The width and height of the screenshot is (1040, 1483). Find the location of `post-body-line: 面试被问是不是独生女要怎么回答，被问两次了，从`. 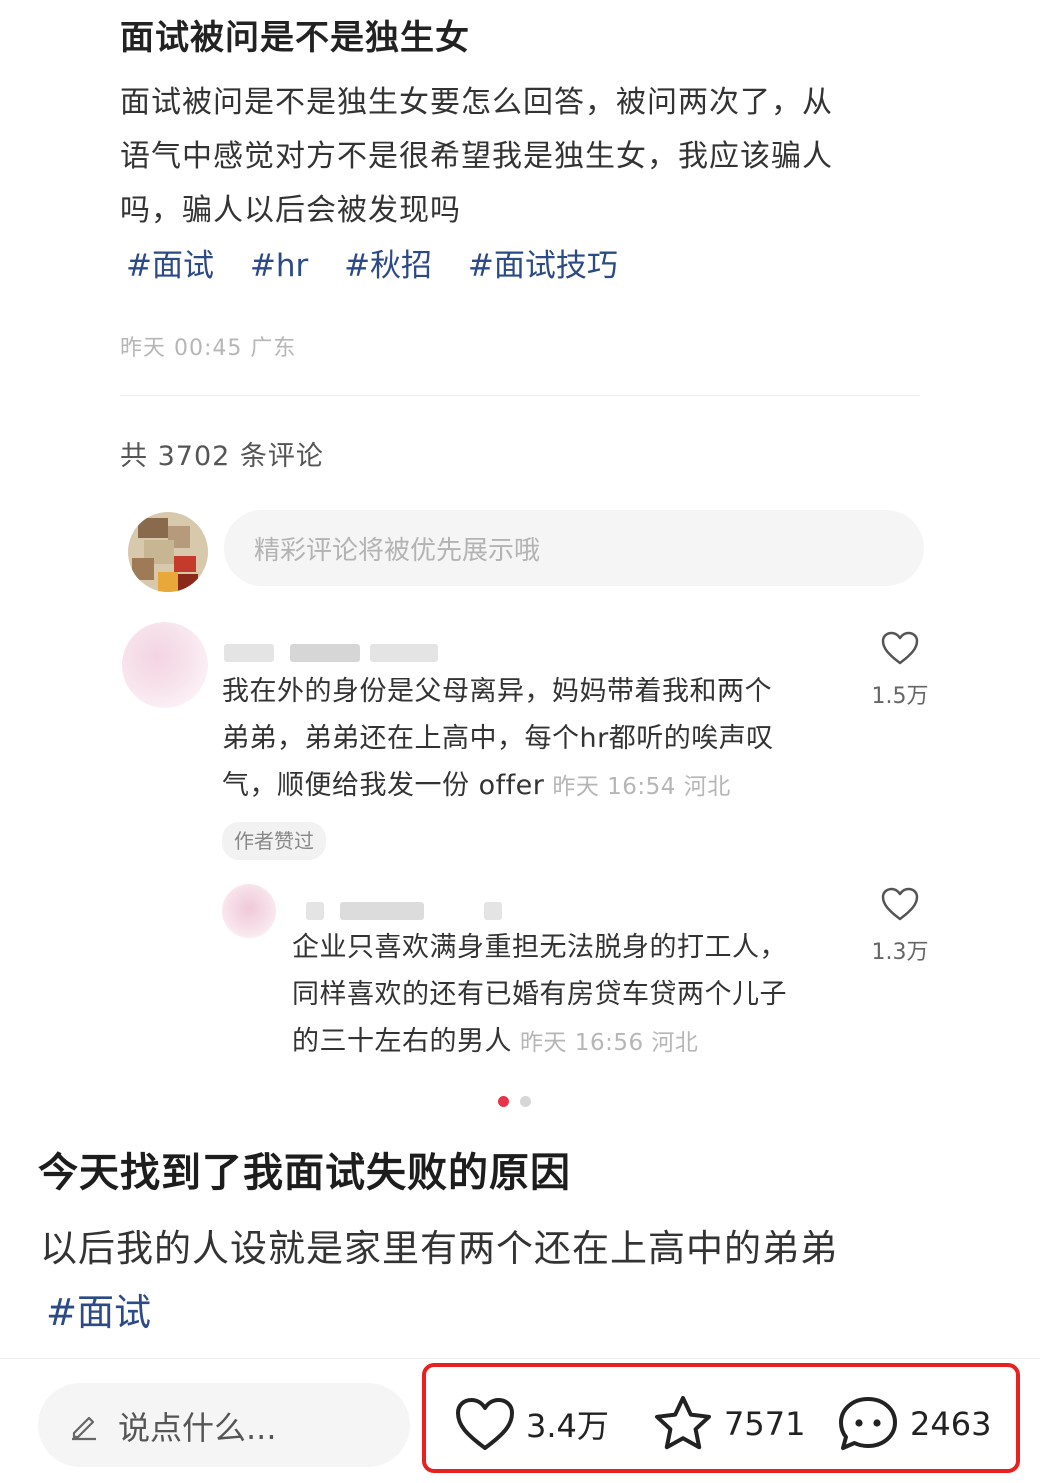

post-body-line: 面试被问是不是独生女要怎么回答，被问两次了，从 is located at coordinates (476, 102).